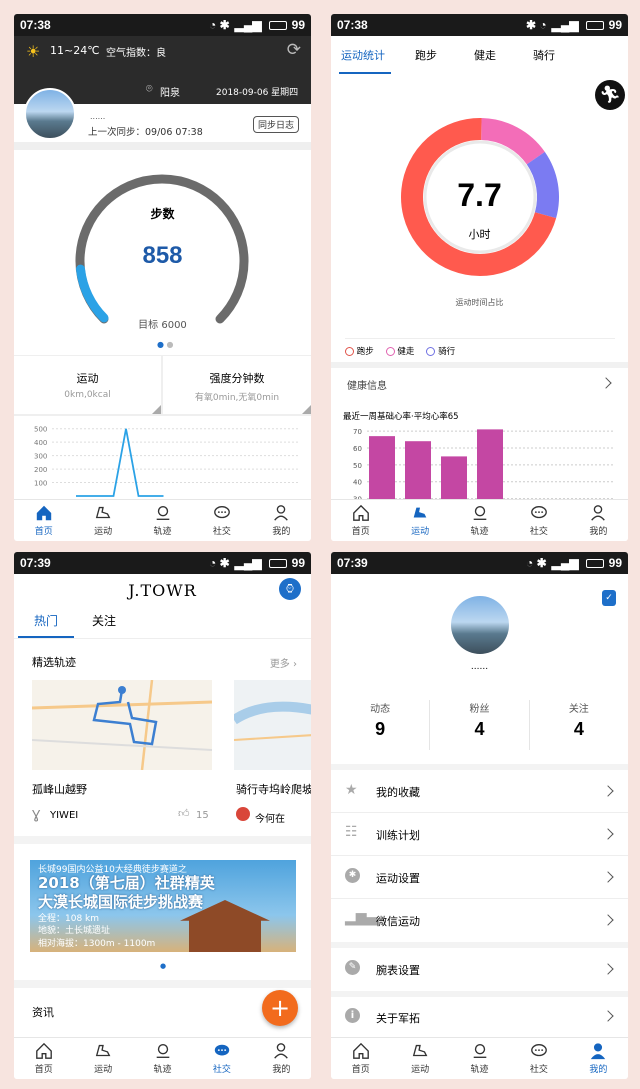  What do you see at coordinates (162, 115) in the screenshot?
I see `sync-bar: ...... 上一次同步：09/06 07:38 同步日志` at bounding box center [162, 115].